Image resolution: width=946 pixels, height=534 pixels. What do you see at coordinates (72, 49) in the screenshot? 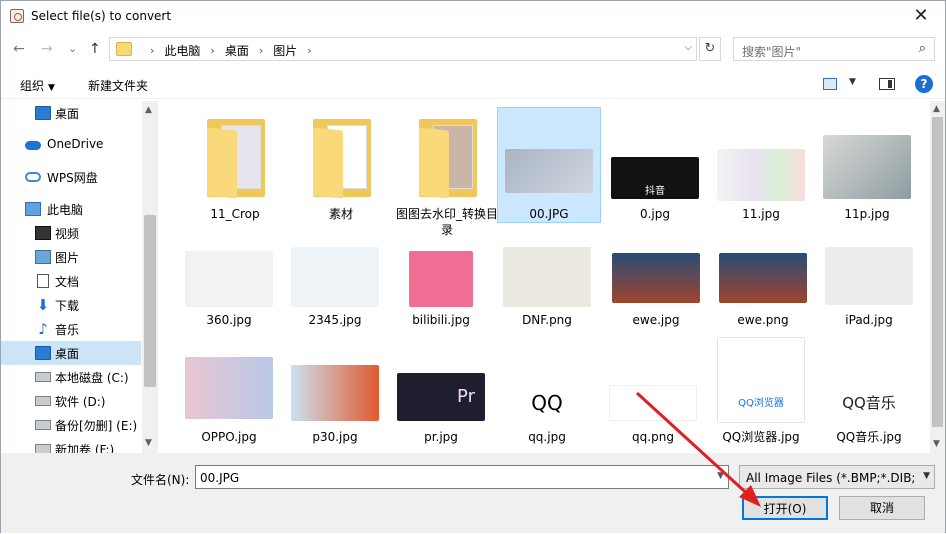
I see `recent-locations-button: ⌄` at bounding box center [72, 49].